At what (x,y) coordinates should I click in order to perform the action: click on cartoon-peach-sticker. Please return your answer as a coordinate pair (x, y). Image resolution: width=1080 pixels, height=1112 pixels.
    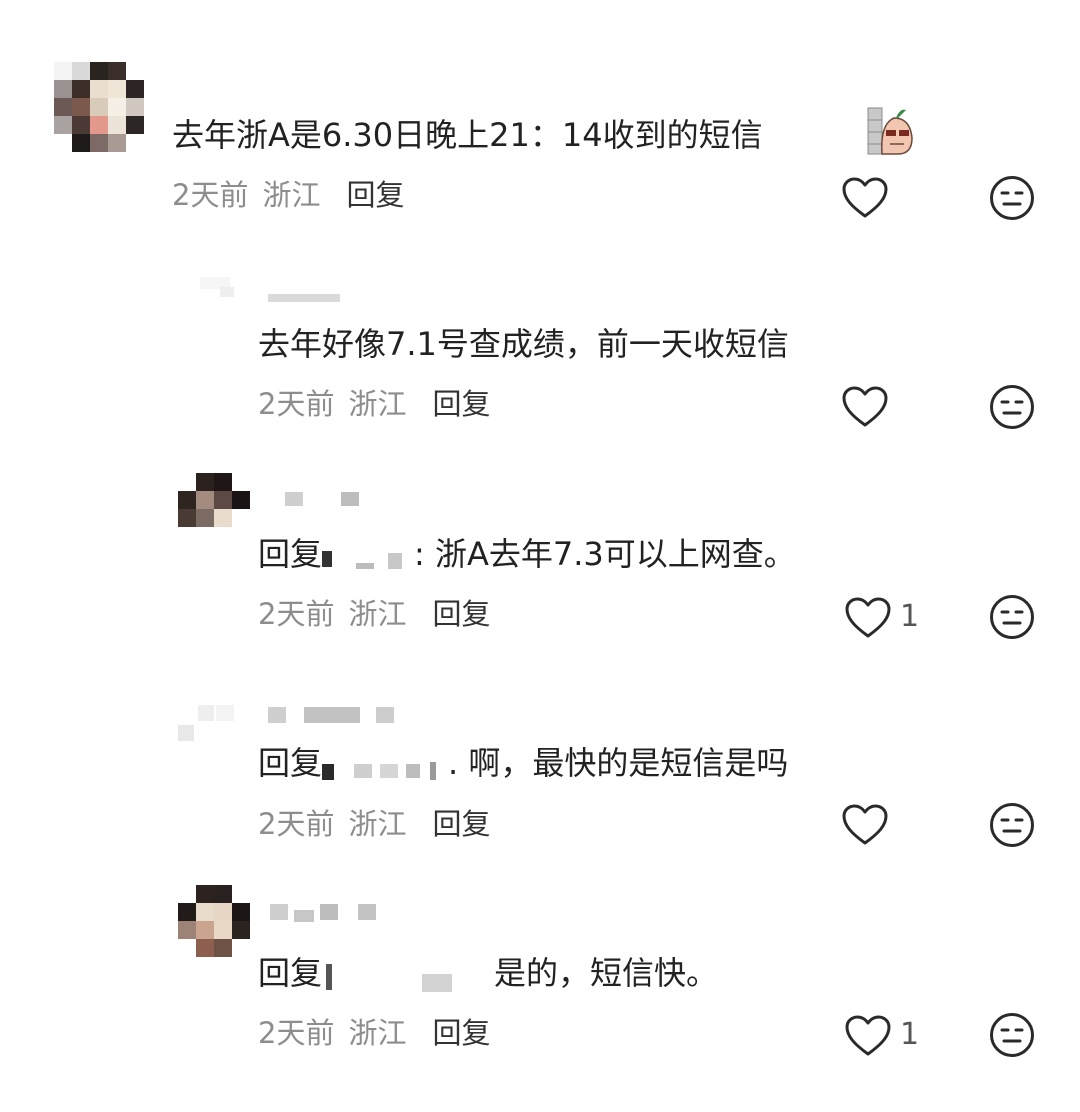
    Looking at the image, I should click on (890, 131).